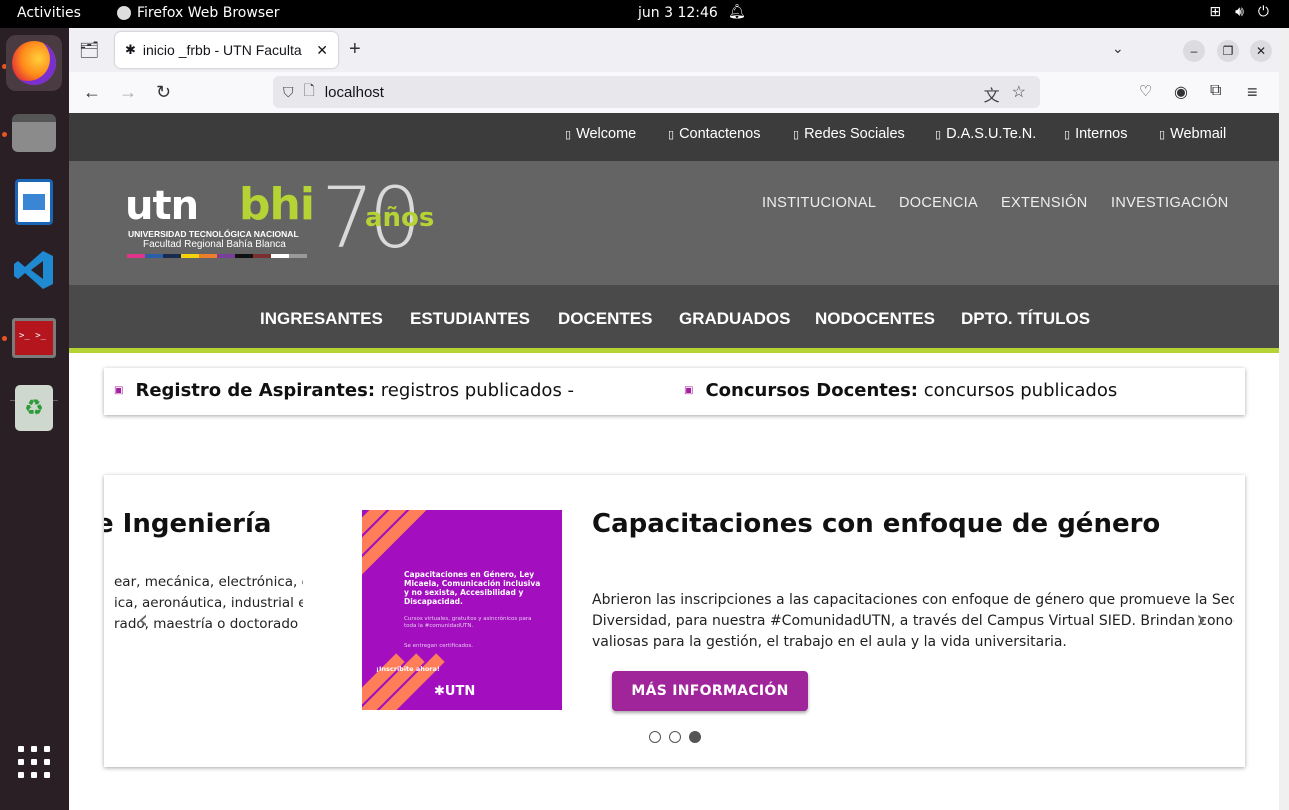 The height and width of the screenshot is (810, 1289). Describe the element at coordinates (217, 256) in the screenshot. I see `logo-stripes` at that location.